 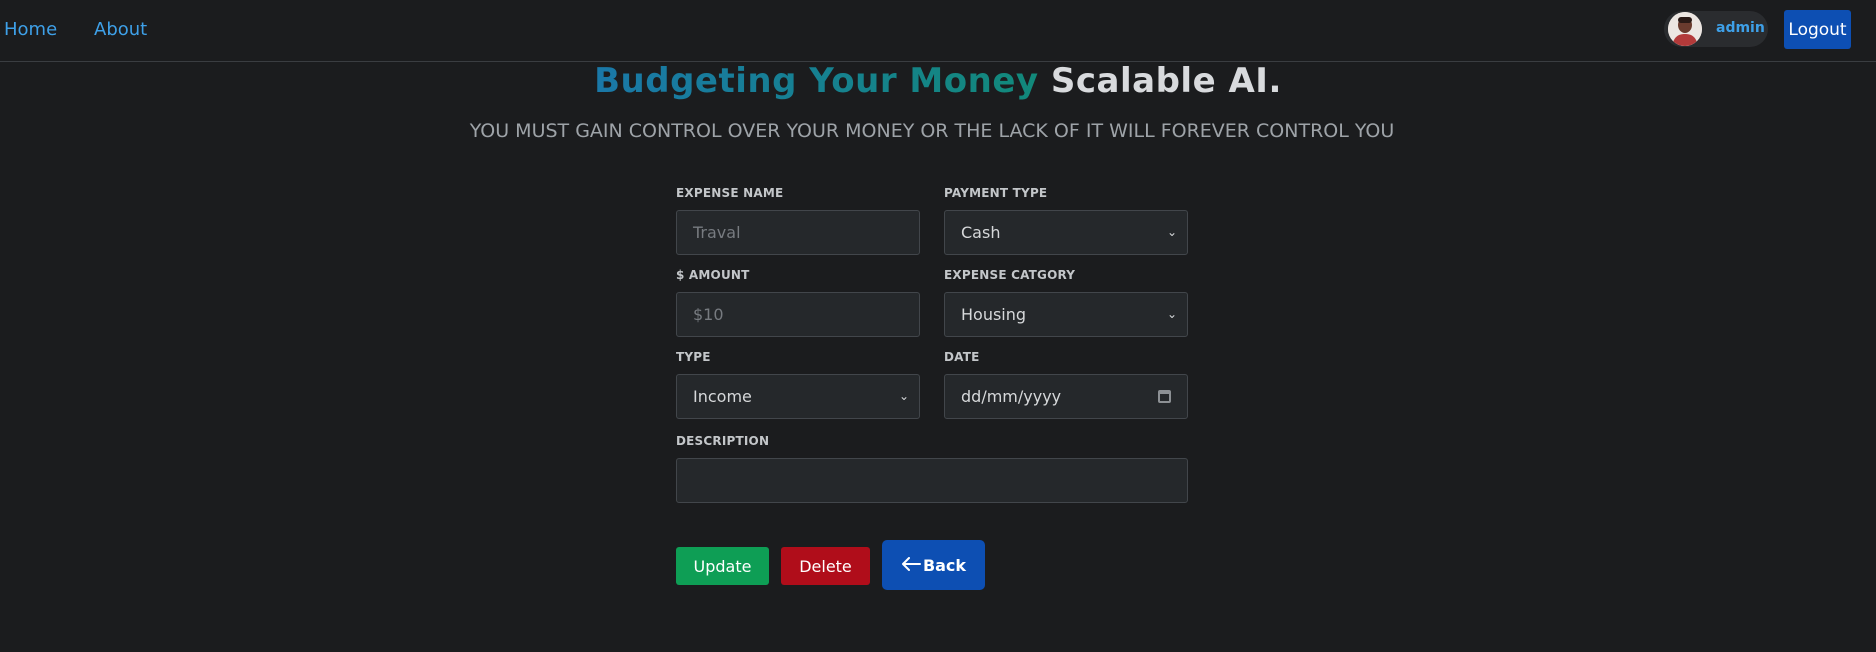 I want to click on description-label: DESCRIPTION, so click(x=723, y=441).